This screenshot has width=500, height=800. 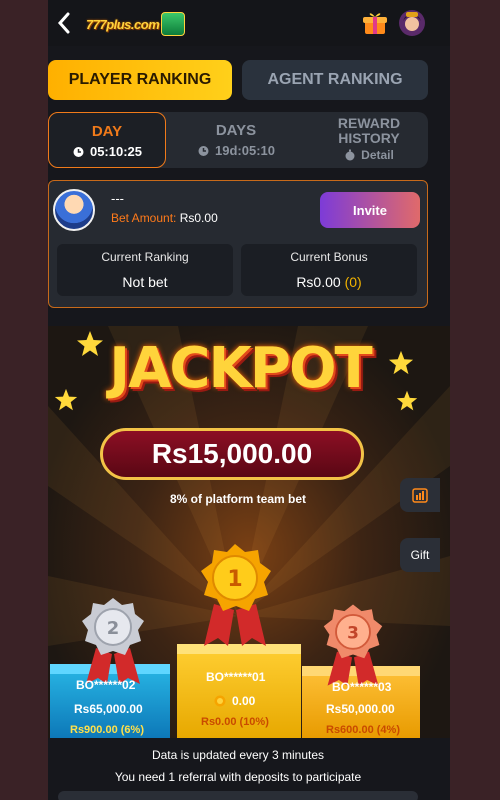 I want to click on first-player-amount-row: 0.00, so click(x=234, y=701).